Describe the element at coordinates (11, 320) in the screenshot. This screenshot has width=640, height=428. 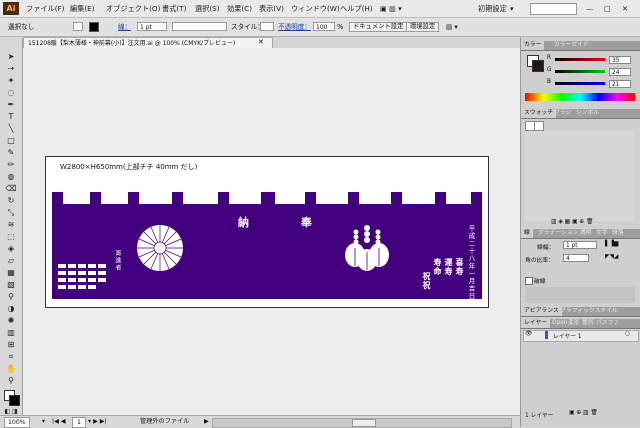
I see `symbol-sprayer-tool-icon: ✺` at that location.